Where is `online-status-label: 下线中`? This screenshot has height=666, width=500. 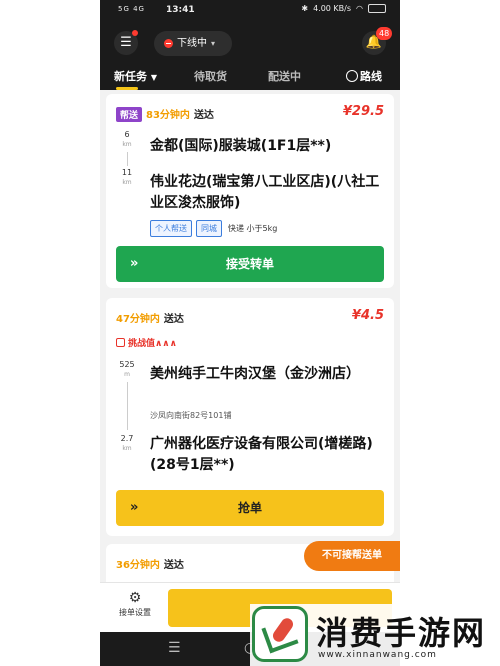 online-status-label: 下线中 is located at coordinates (192, 43).